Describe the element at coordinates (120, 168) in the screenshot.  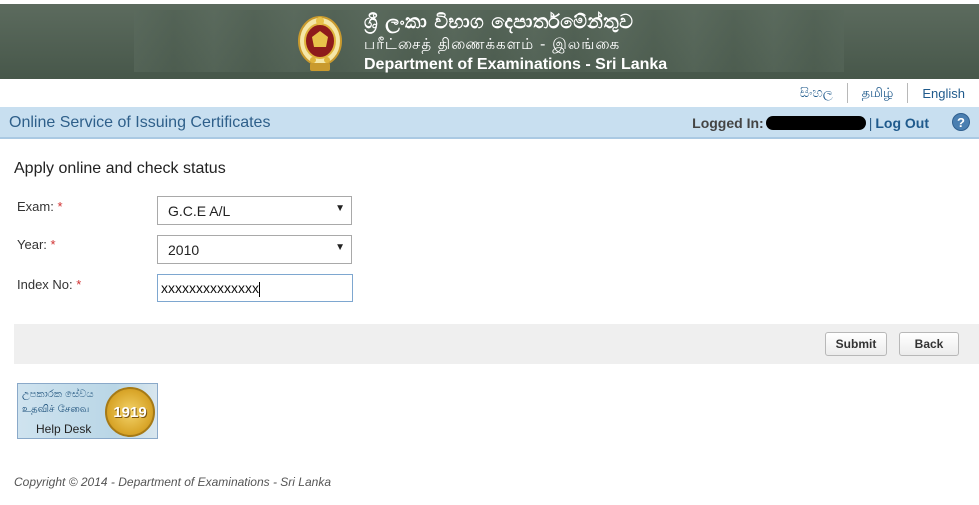
I see `page-title: Apply online and check status` at that location.